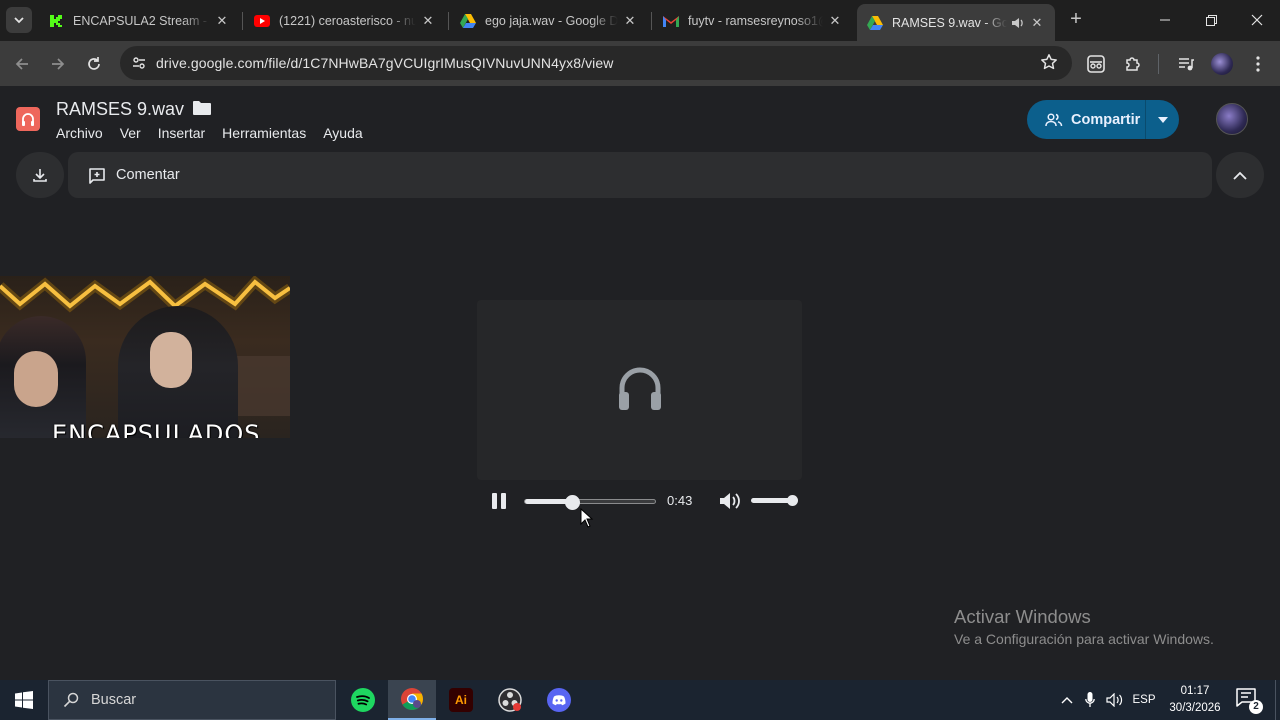  What do you see at coordinates (114, 700) in the screenshot?
I see `search-placeholder: Buscar` at bounding box center [114, 700].